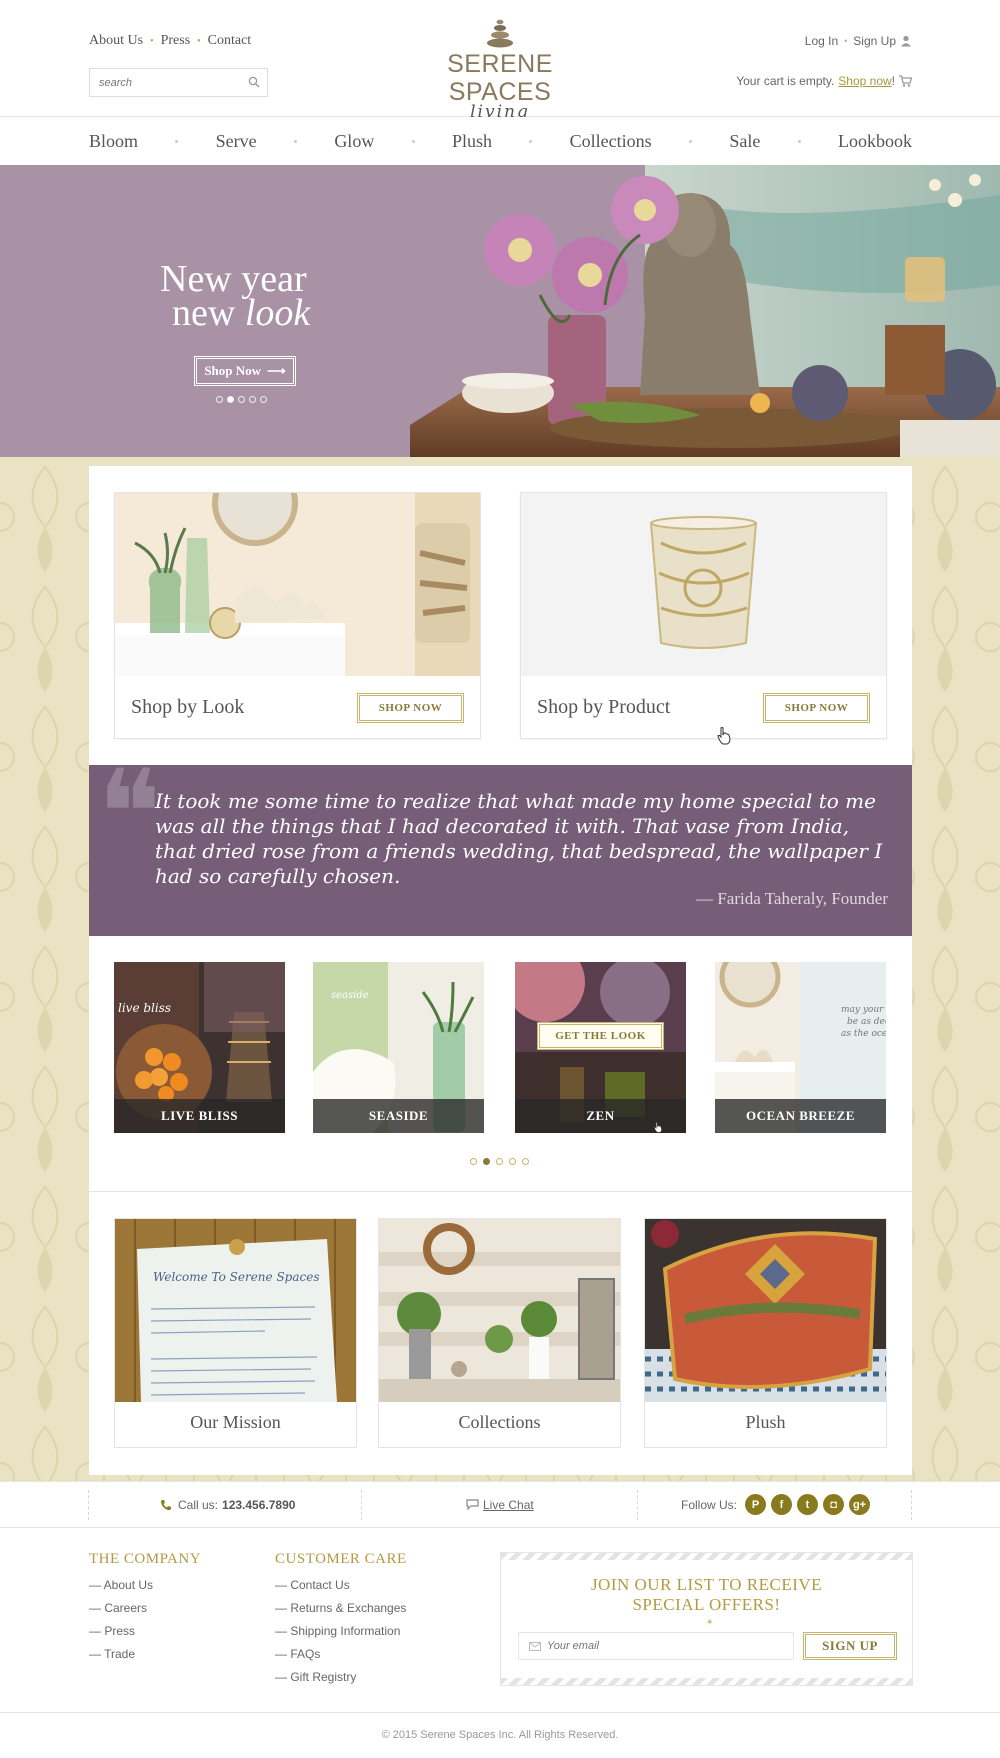  I want to click on footer-trade-link: — Trade, so click(145, 1654).